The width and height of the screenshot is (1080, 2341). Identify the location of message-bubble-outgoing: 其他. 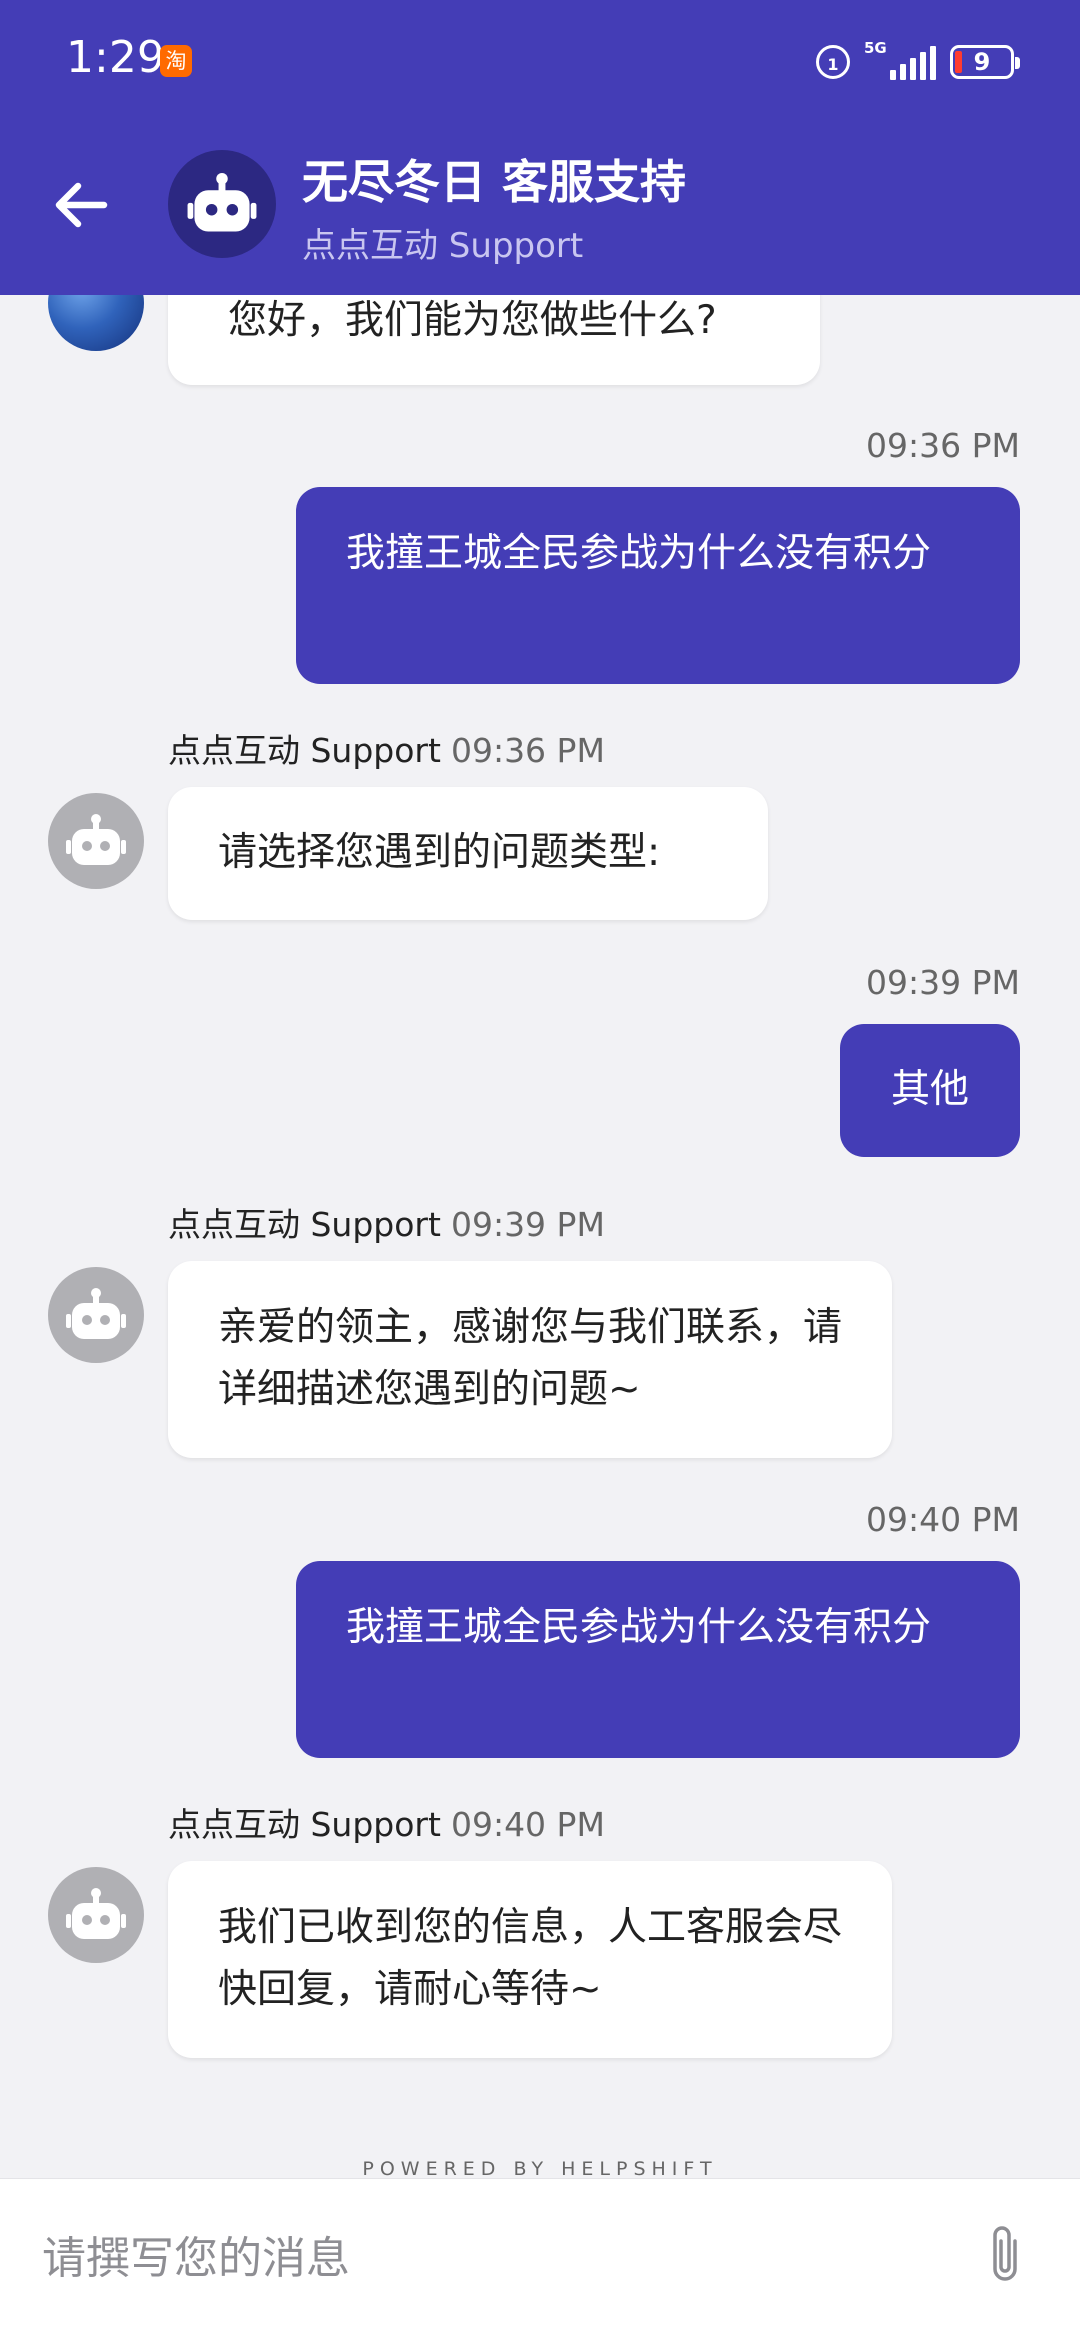
(930, 1090).